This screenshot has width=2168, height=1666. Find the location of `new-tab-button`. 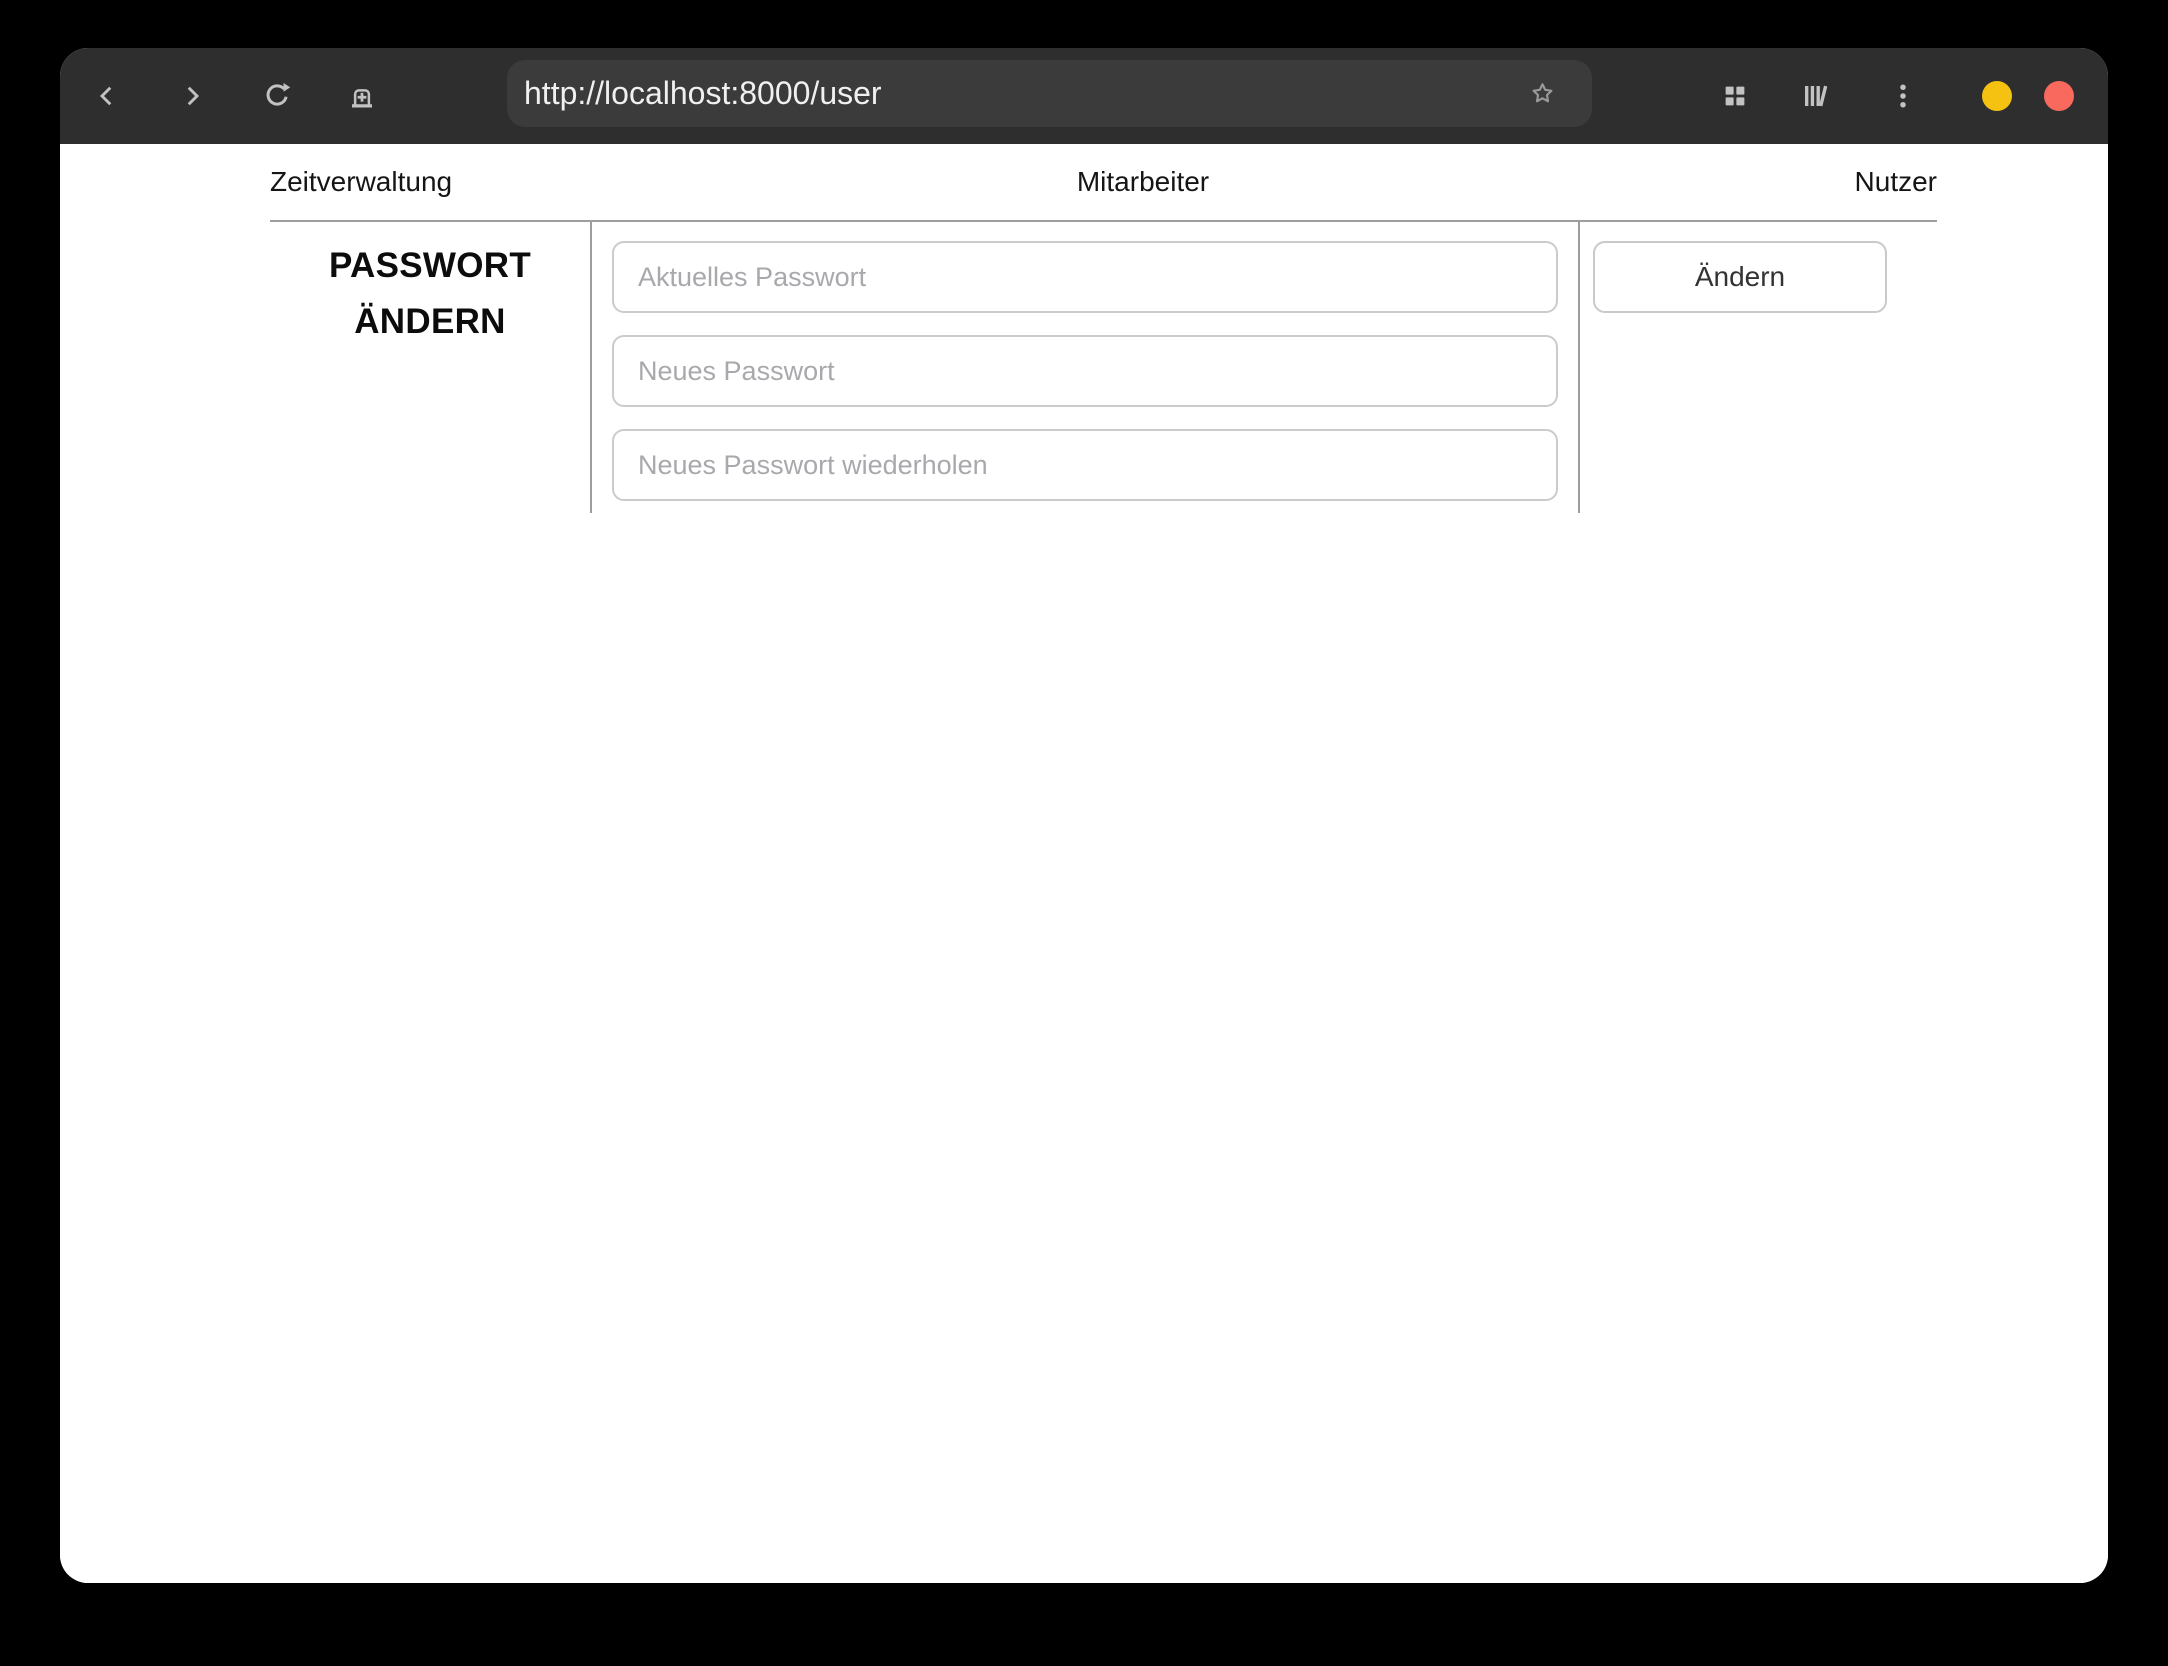

new-tab-button is located at coordinates (362, 96).